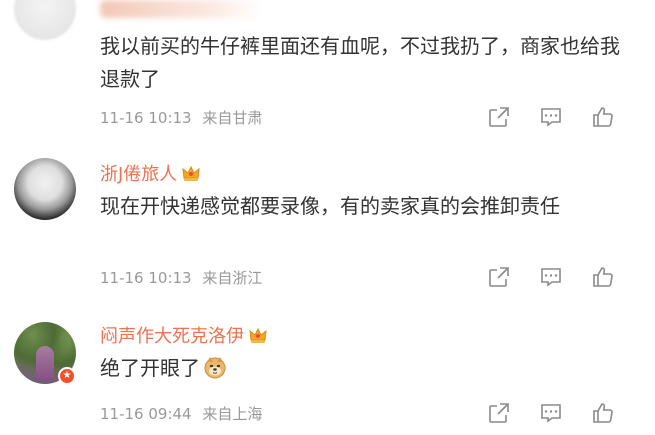 Image resolution: width=655 pixels, height=435 pixels. What do you see at coordinates (330, 206) in the screenshot?
I see `comment-text: 现在开快递感觉都要录像，有的卖家真的会推卸责任` at bounding box center [330, 206].